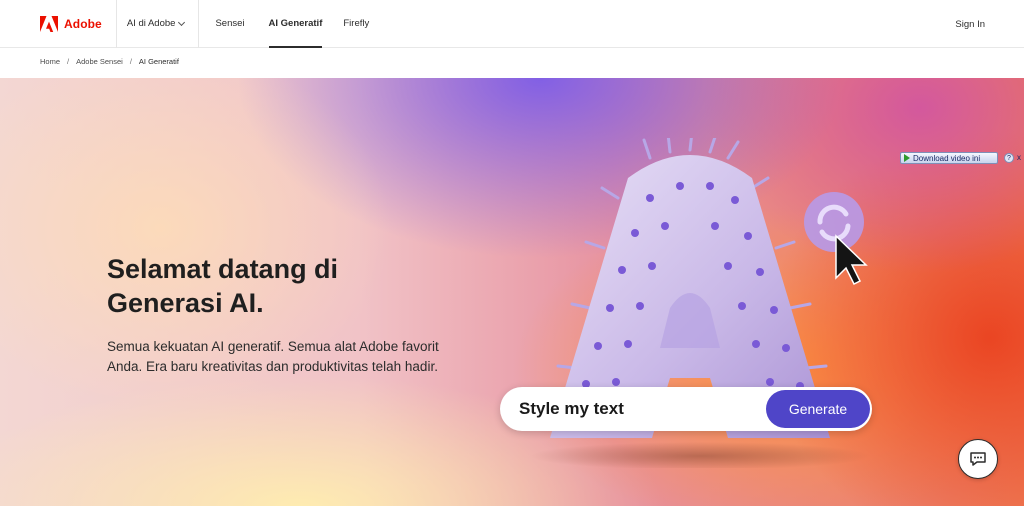 The image size is (1024, 506). I want to click on nav-item-label: AI Generatif, so click(295, 23).